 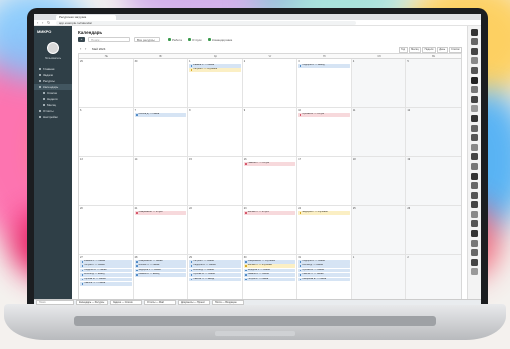 I want to click on taskbar-window-button: Задачи — Список, so click(x=126, y=302).